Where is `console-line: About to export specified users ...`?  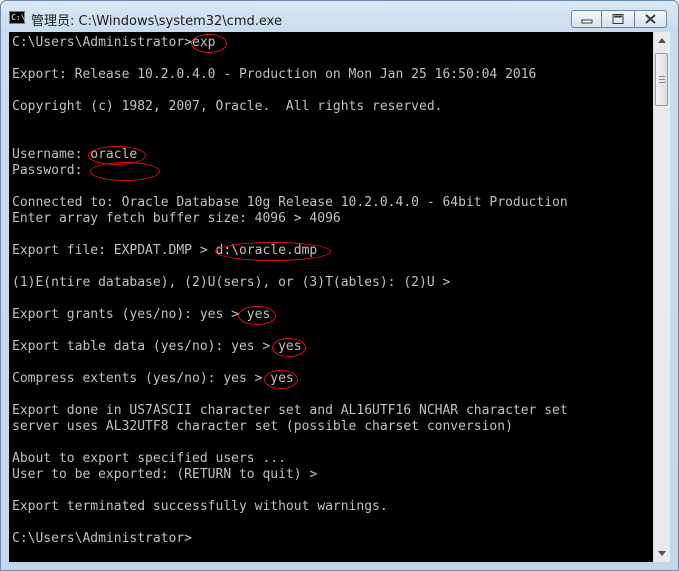 console-line: About to export specified users ... is located at coordinates (149, 458).